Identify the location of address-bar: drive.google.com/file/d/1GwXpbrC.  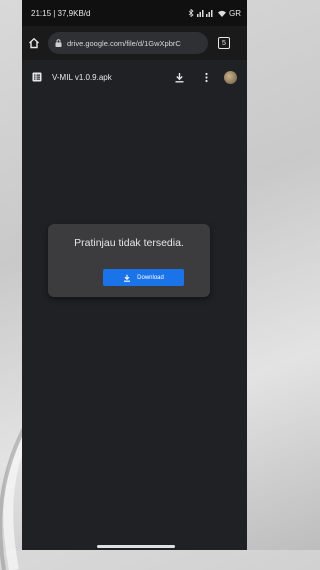
(128, 43).